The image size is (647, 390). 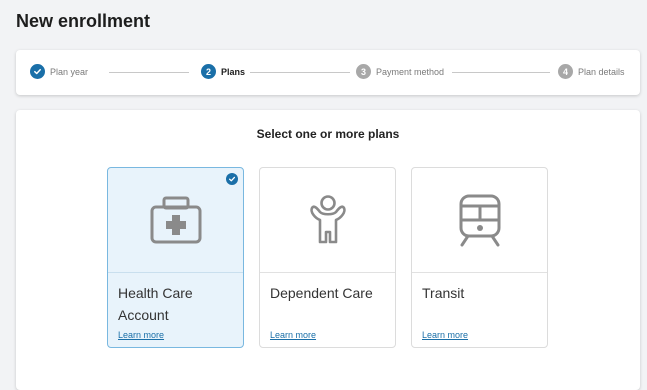 I want to click on step-plans: 2 Plans, so click(x=223, y=71).